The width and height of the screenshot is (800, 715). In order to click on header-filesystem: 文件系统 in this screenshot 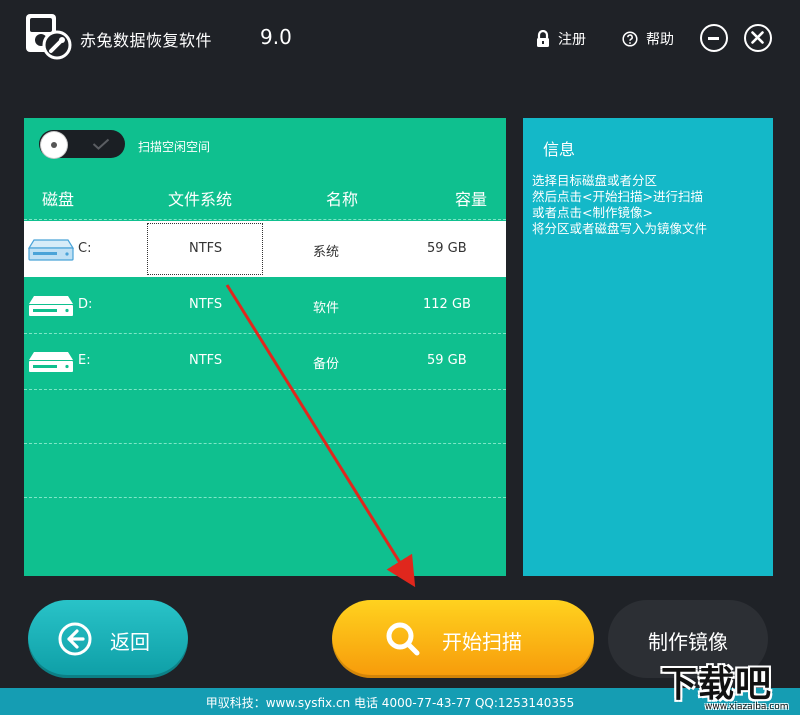, I will do `click(200, 199)`.